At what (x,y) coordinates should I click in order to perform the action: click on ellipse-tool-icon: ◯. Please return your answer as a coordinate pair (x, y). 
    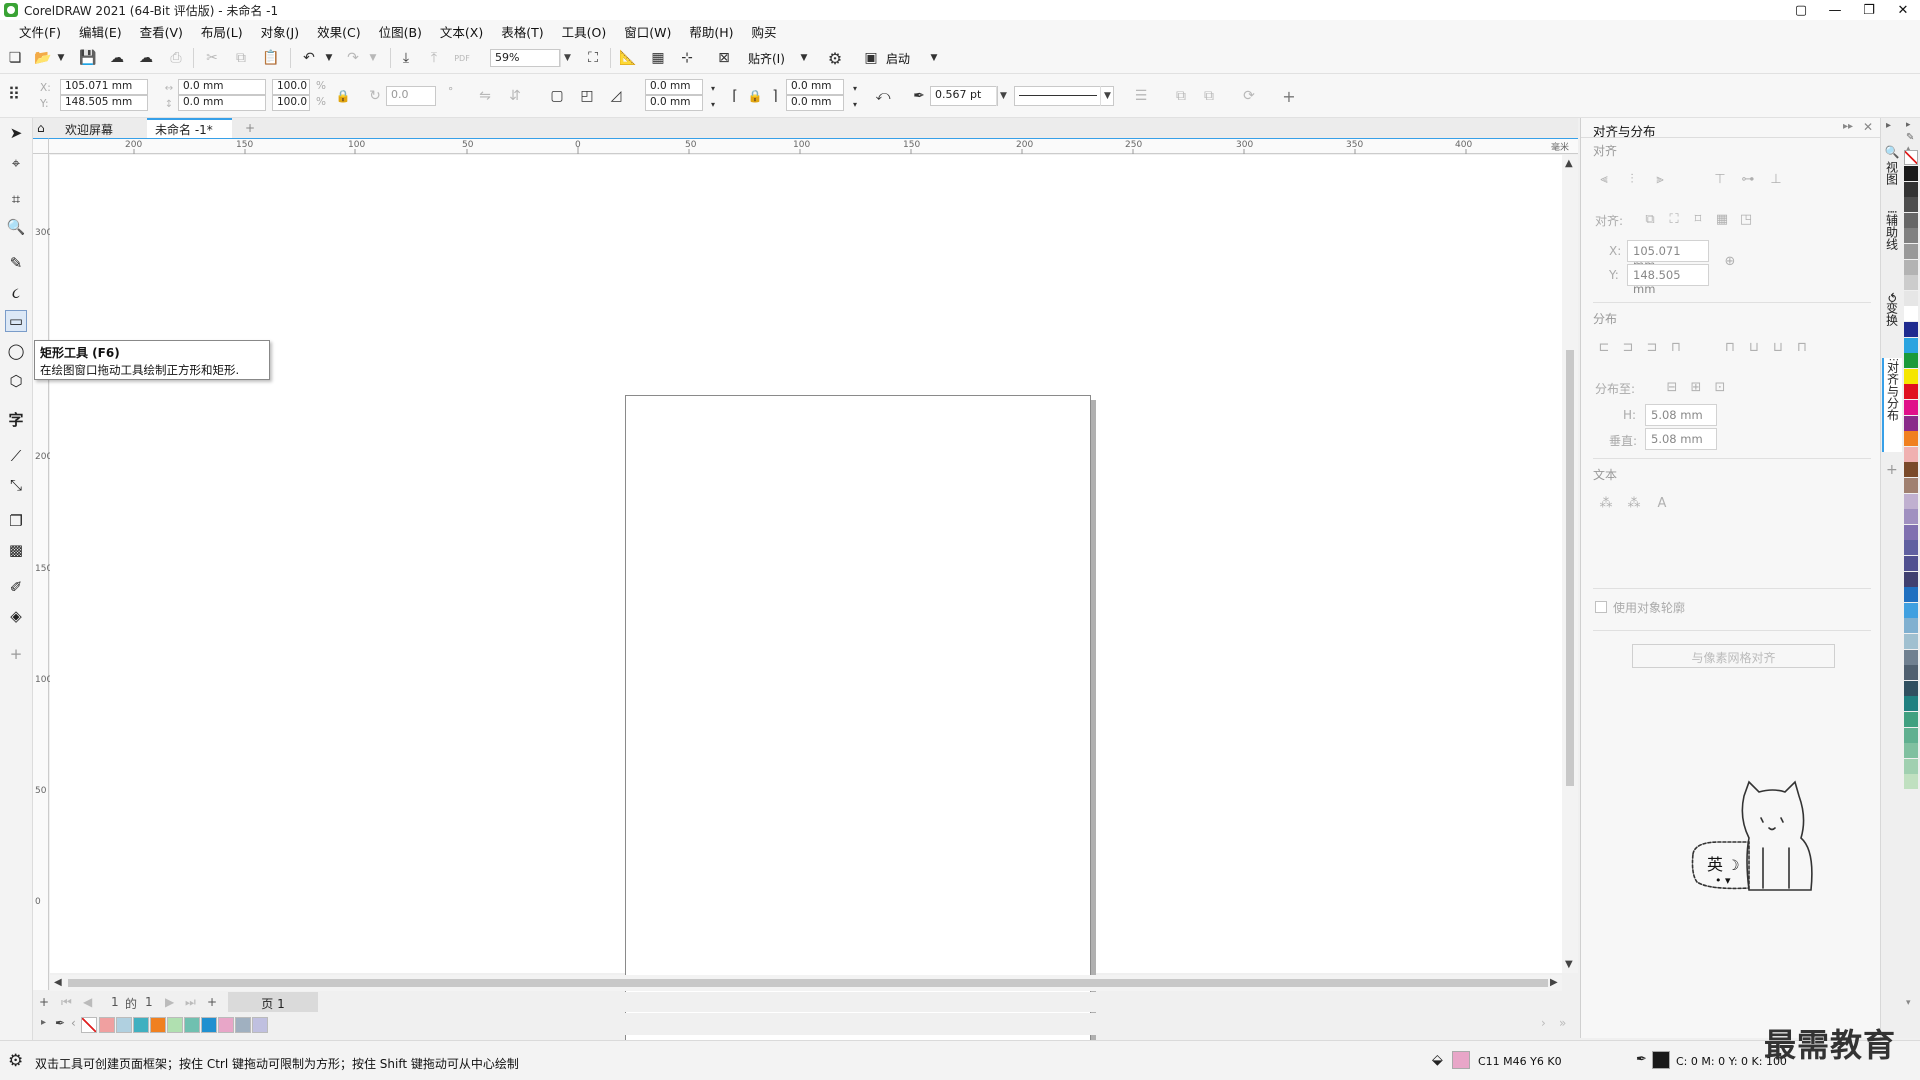
    Looking at the image, I should click on (16, 351).